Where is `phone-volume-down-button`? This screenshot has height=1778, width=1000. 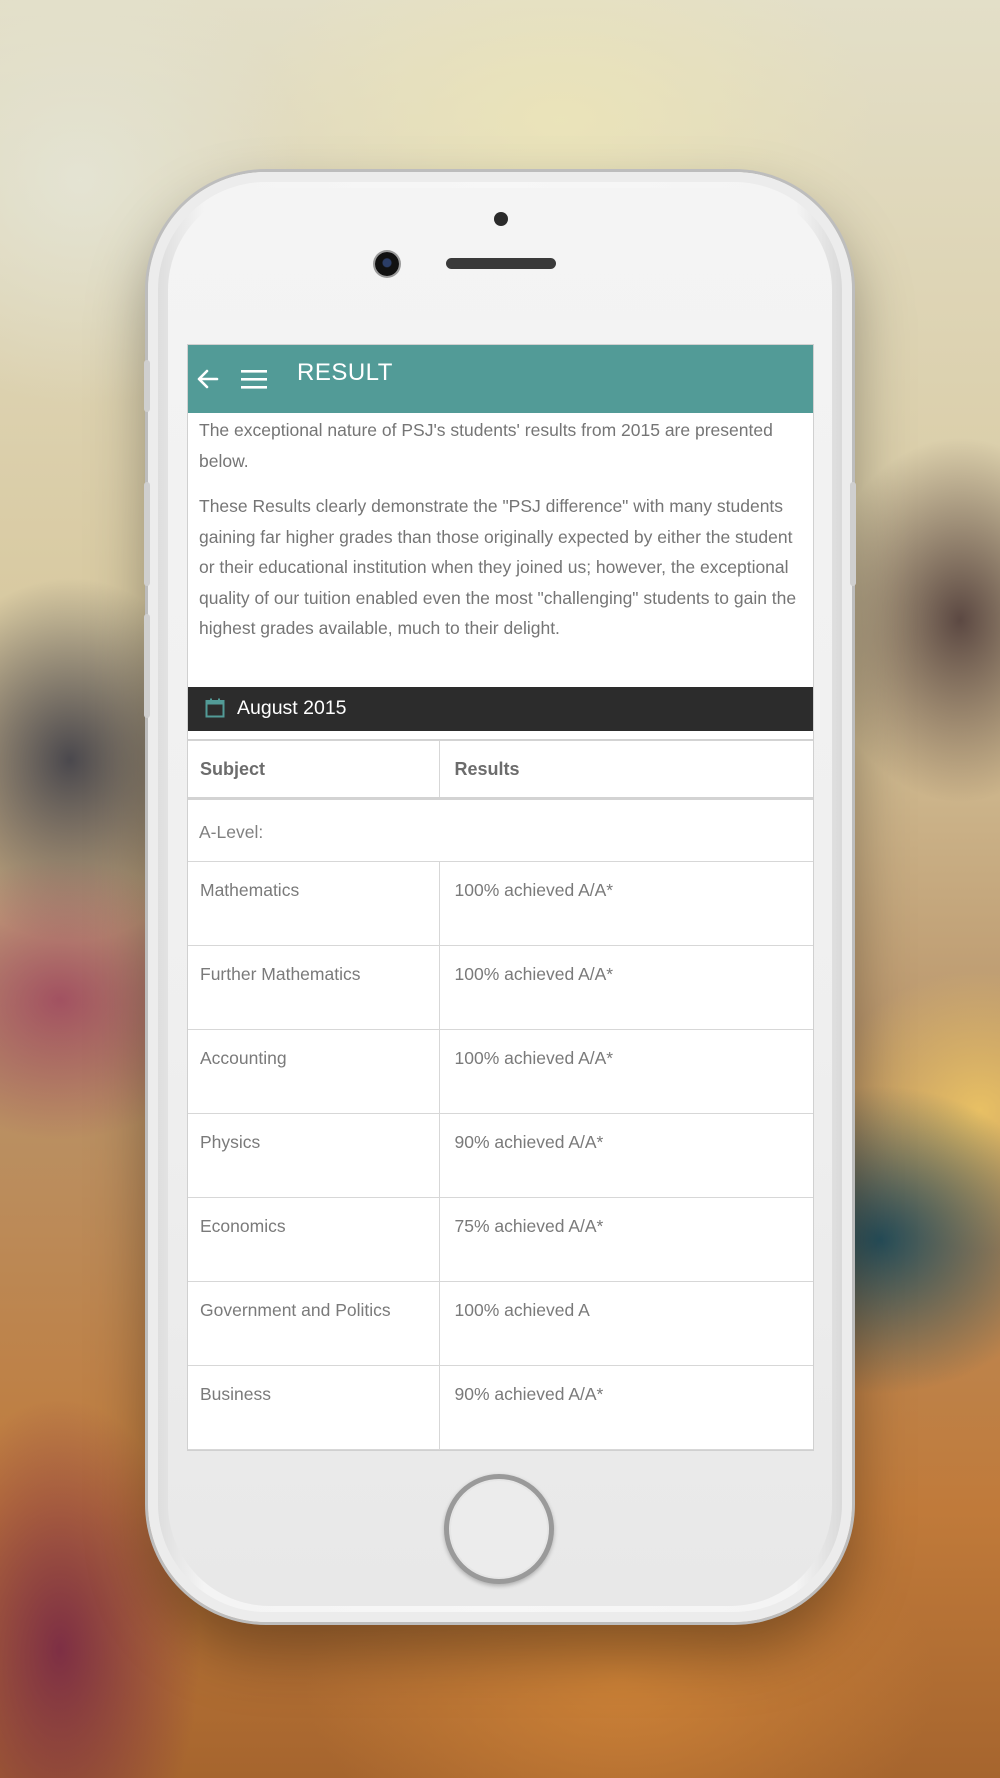 phone-volume-down-button is located at coordinates (147, 666).